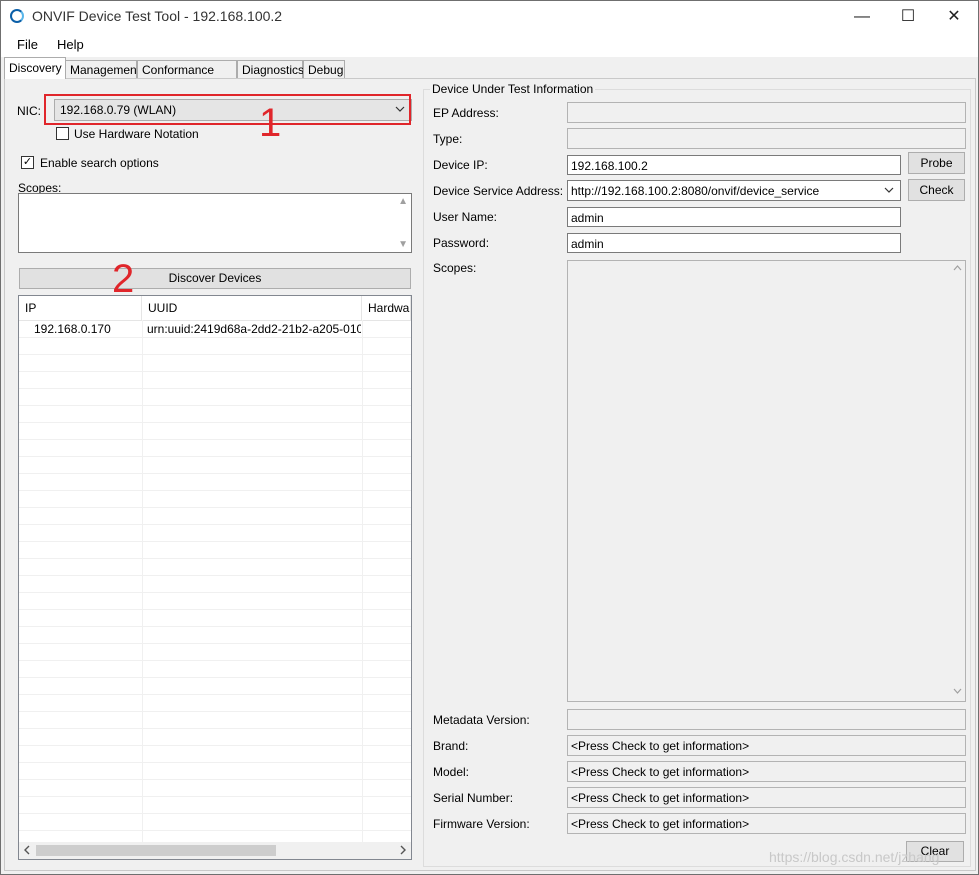  What do you see at coordinates (455, 268) in the screenshot?
I see `dut-scopes-label: Scopes:` at bounding box center [455, 268].